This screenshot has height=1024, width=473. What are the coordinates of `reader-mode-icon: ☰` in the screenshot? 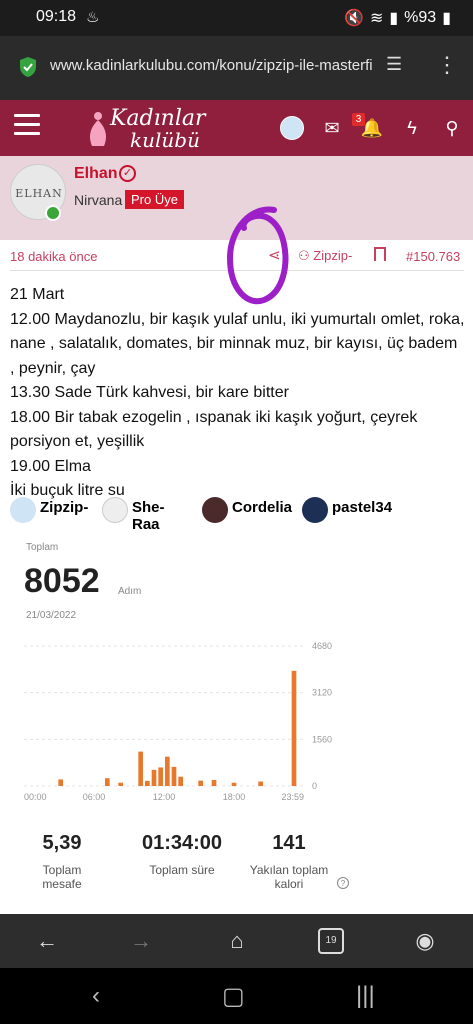 It's located at (399, 67).